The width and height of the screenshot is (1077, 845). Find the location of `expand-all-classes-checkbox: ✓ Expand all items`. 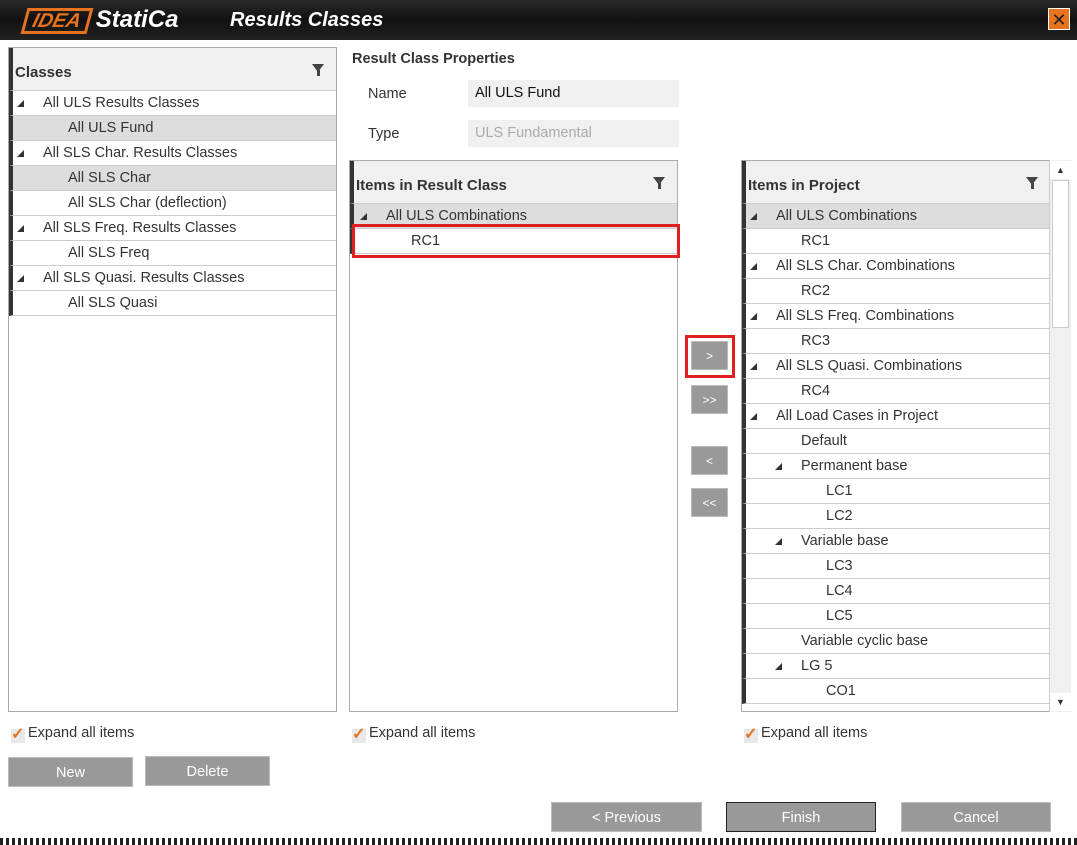

expand-all-classes-checkbox: ✓ Expand all items is located at coordinates (72, 734).